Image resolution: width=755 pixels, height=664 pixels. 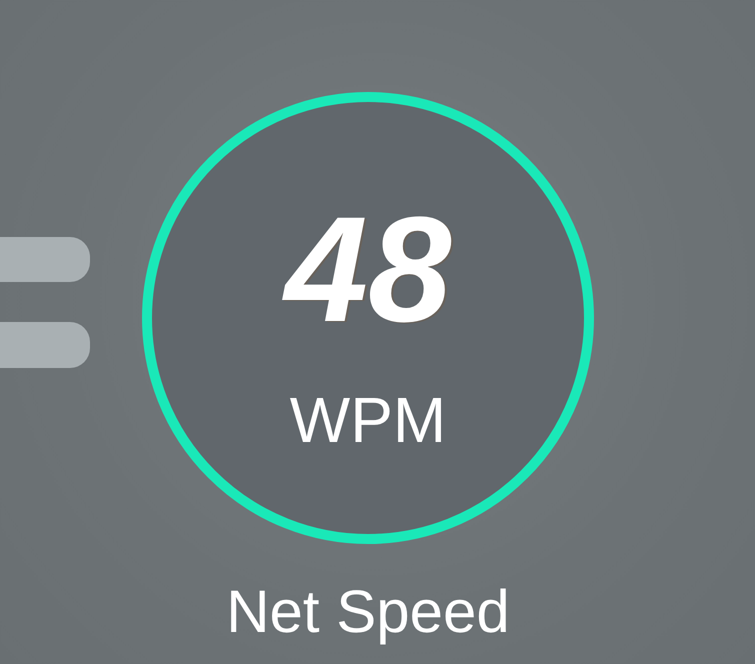 I want to click on speed-label: Net Speed, so click(x=368, y=612).